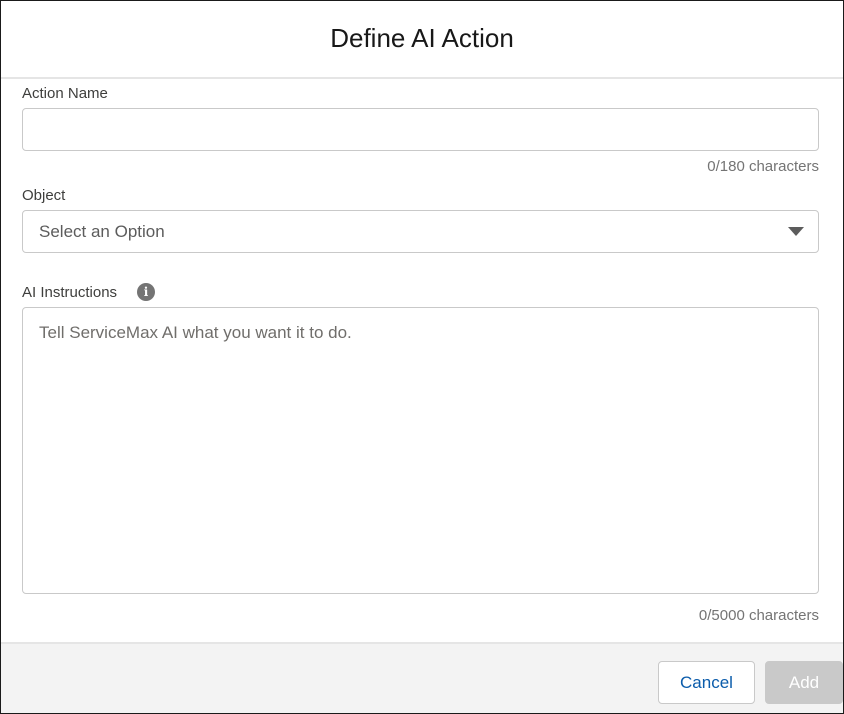 The height and width of the screenshot is (714, 844). What do you see at coordinates (804, 682) in the screenshot?
I see `add-button: Add` at bounding box center [804, 682].